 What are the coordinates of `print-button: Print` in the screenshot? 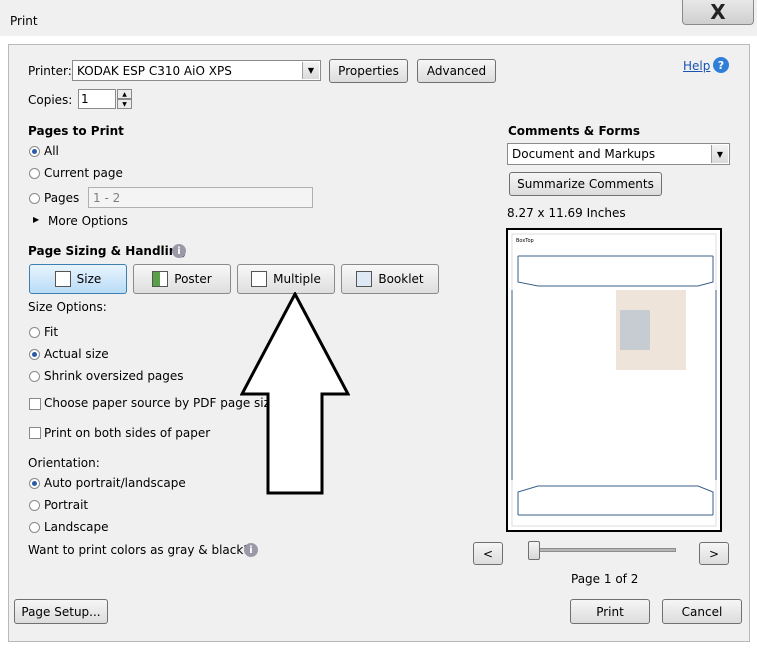 It's located at (610, 611).